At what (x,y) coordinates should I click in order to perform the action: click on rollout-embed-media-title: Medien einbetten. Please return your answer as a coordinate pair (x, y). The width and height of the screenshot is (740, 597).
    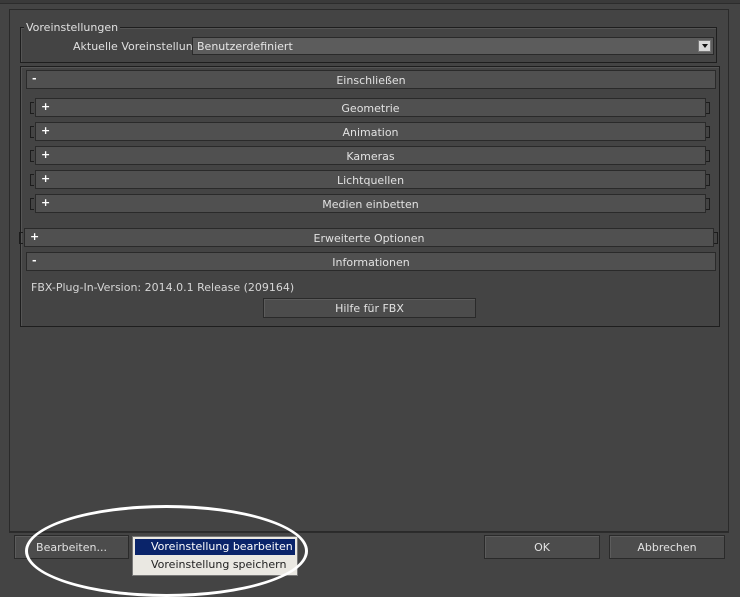
    Looking at the image, I should click on (370, 204).